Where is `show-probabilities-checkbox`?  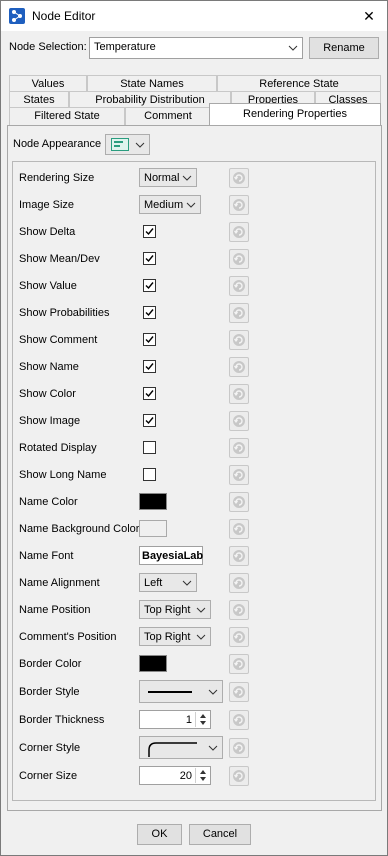
show-probabilities-checkbox is located at coordinates (149, 312).